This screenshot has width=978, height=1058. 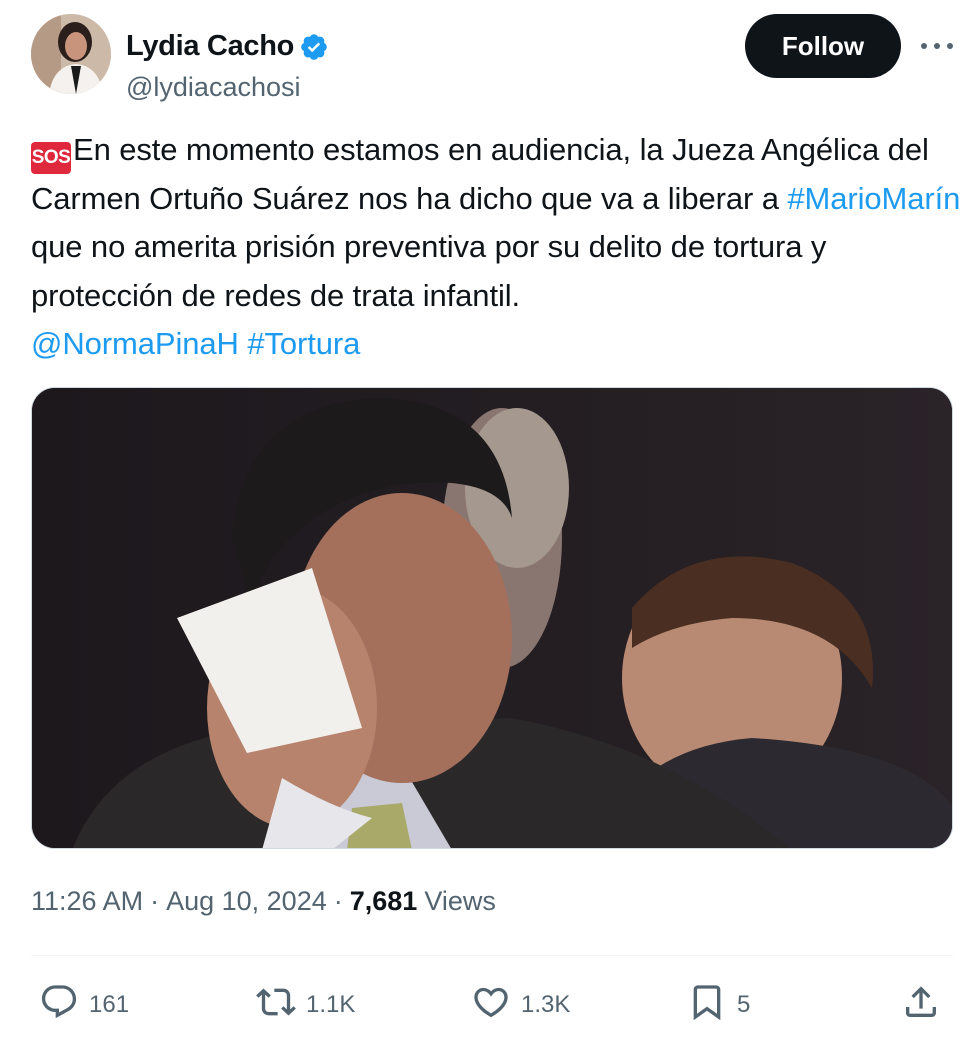 I want to click on reply-button: 161, so click(x=84, y=1005).